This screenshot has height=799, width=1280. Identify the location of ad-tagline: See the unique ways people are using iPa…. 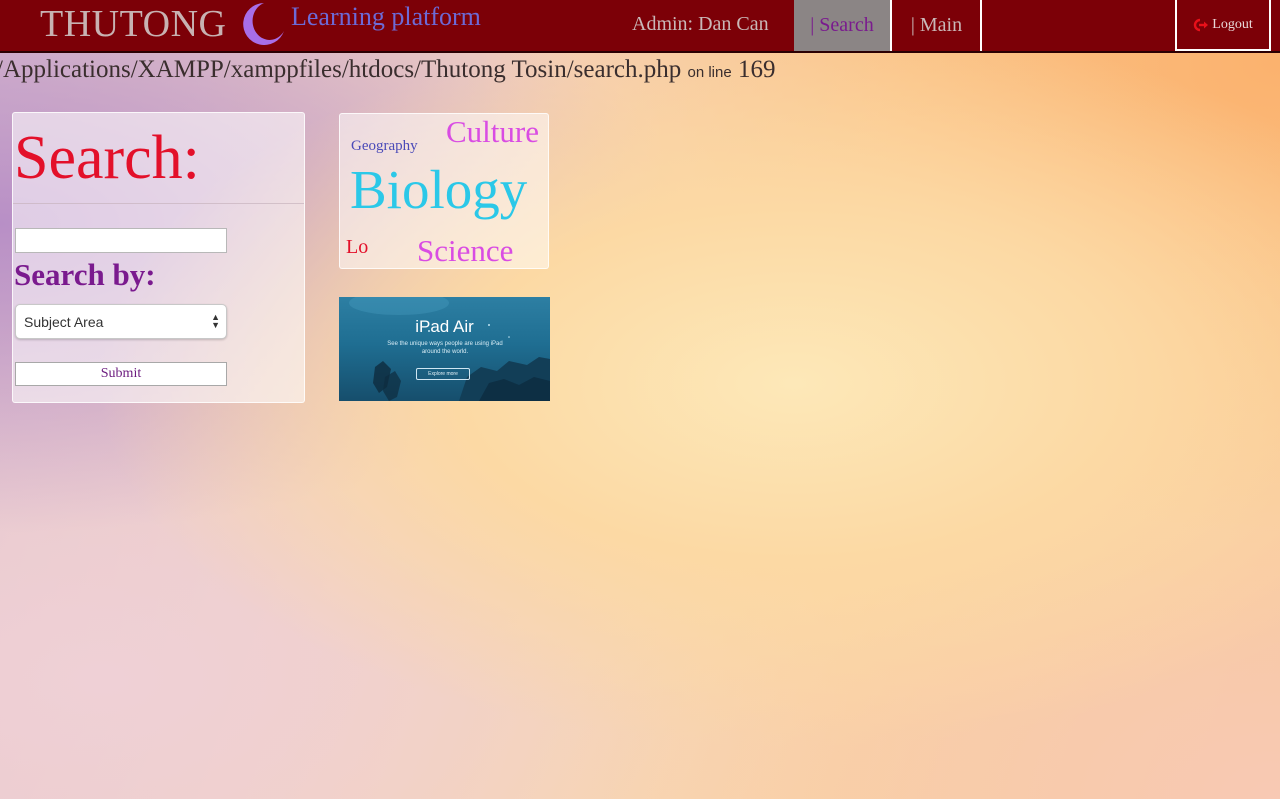
(445, 348).